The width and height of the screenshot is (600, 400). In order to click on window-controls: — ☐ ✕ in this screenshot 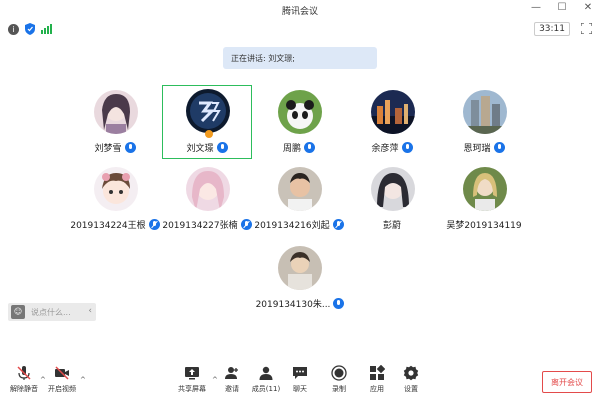, I will do `click(562, 7)`.